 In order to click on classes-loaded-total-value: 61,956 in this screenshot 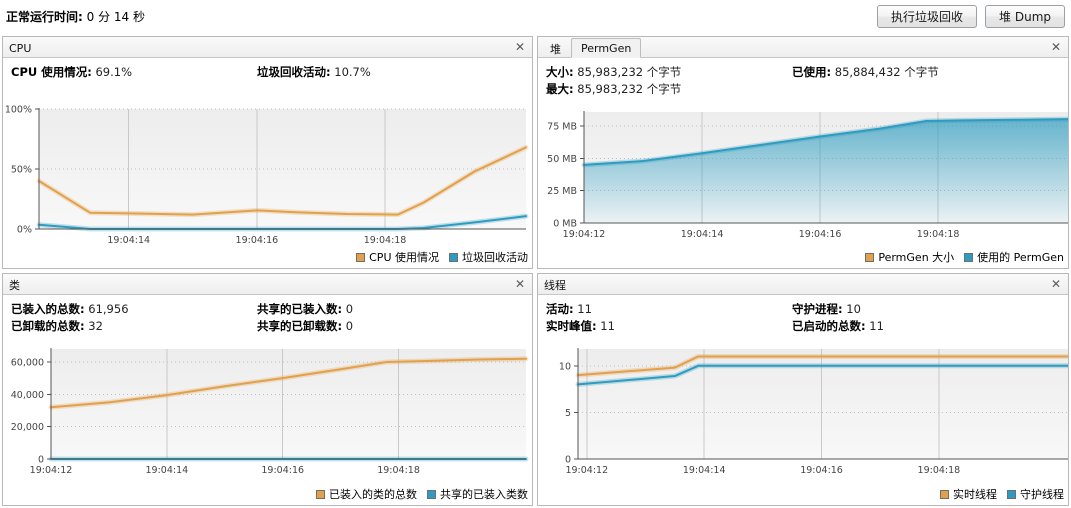, I will do `click(108, 309)`.